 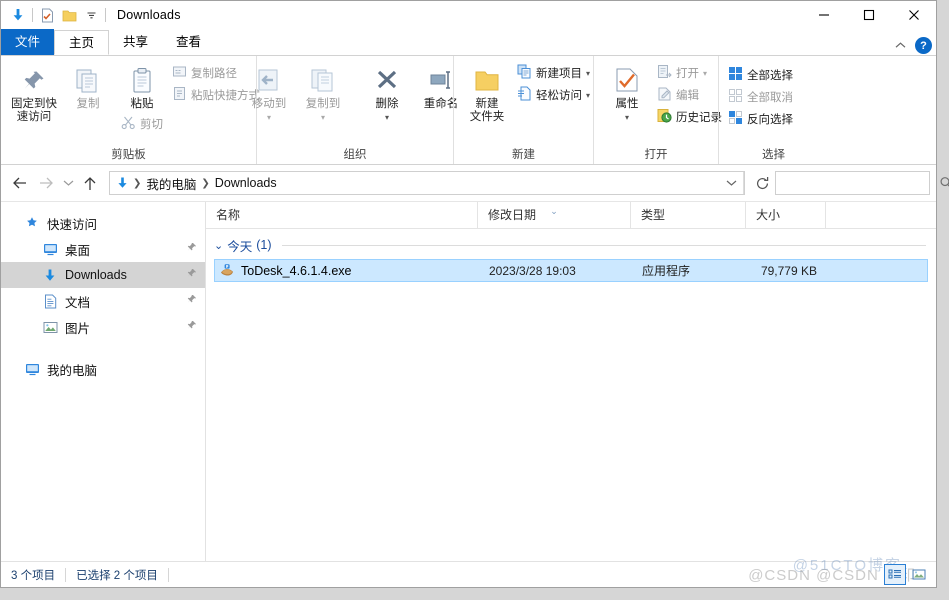 What do you see at coordinates (142, 86) in the screenshot?
I see `paste-button: 粘贴` at bounding box center [142, 86].